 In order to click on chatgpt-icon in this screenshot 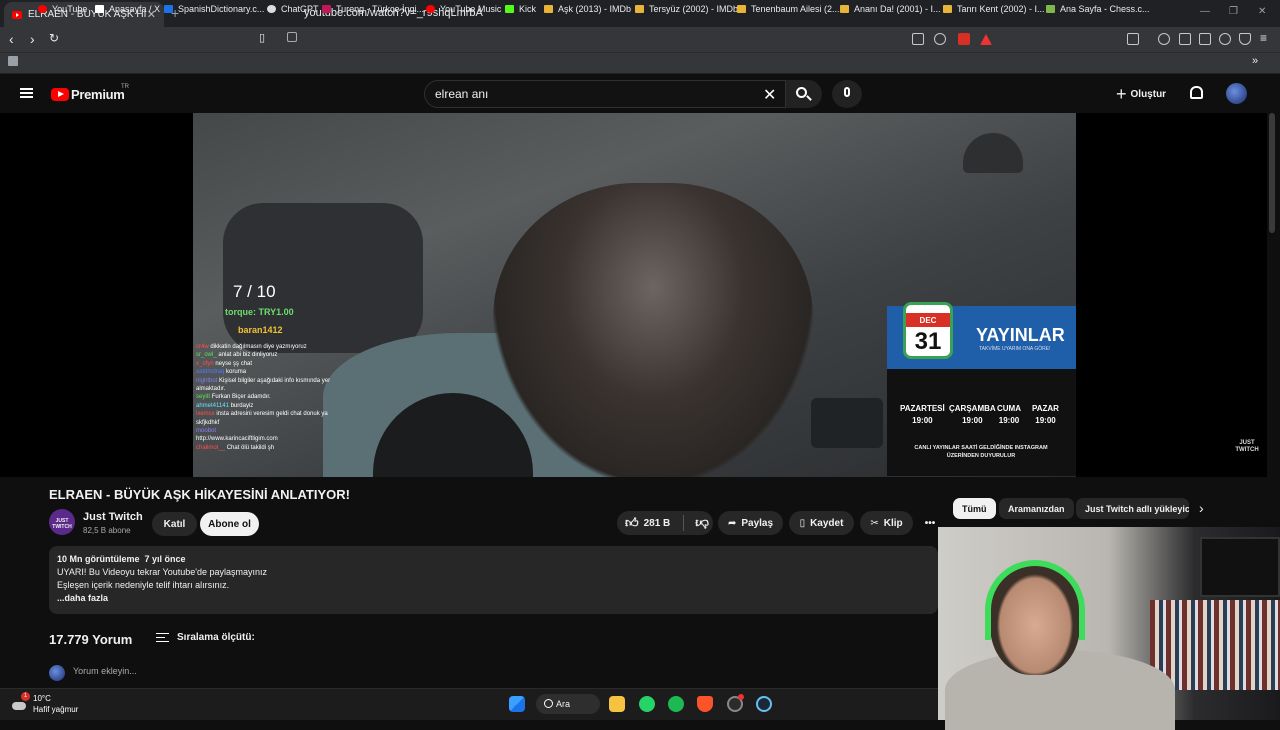, I will do `click(271, 9)`.